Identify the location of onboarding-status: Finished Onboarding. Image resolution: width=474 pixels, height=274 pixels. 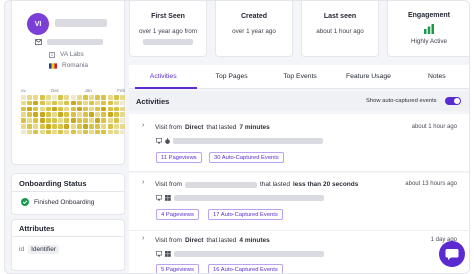
(57, 202).